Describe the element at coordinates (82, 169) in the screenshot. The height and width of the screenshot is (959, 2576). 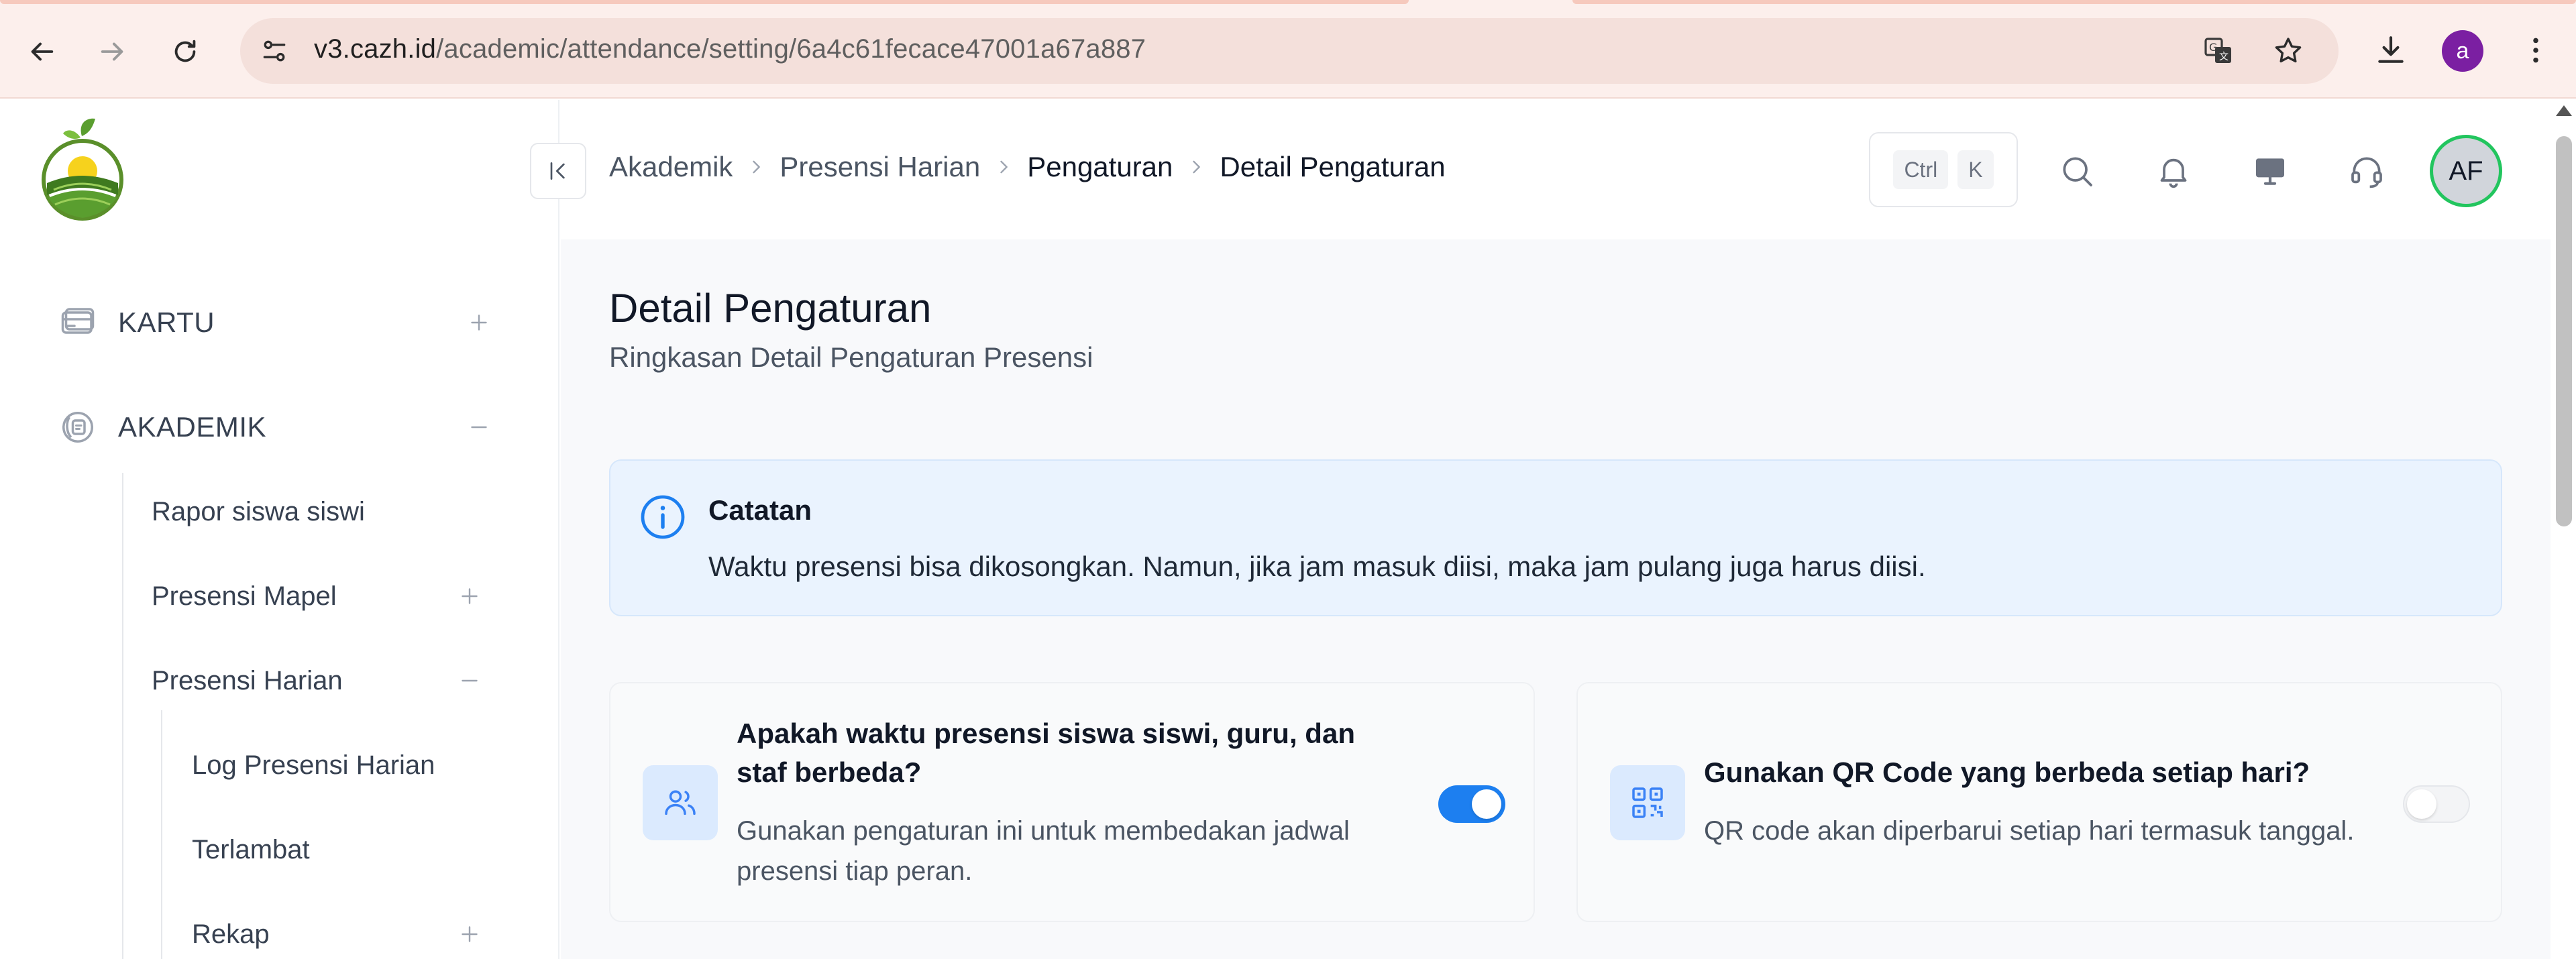
I see `app-logo` at that location.